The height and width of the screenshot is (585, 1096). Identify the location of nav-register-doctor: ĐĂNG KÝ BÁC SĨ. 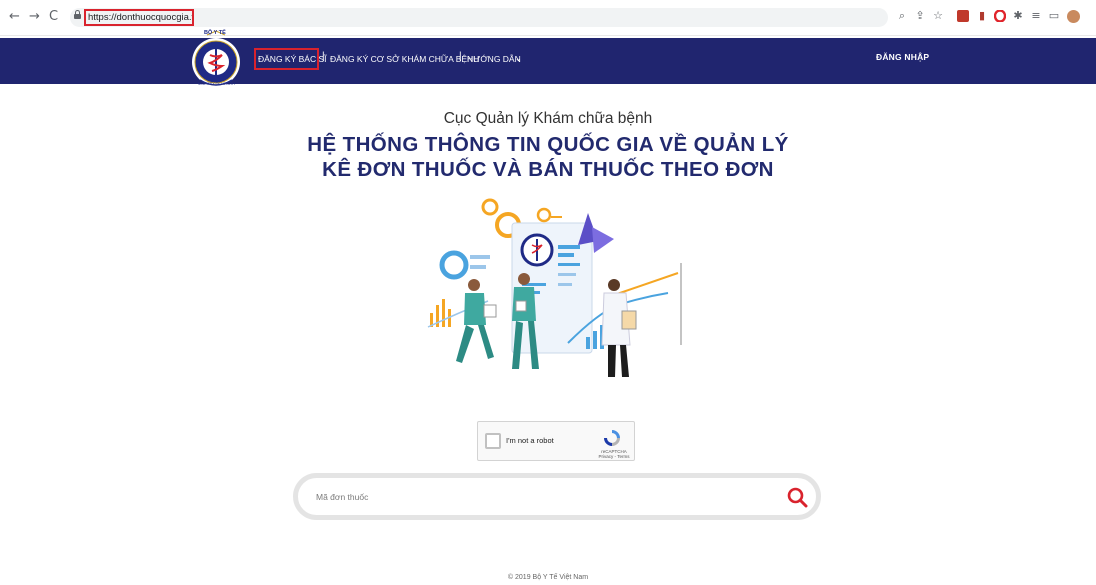
(292, 59).